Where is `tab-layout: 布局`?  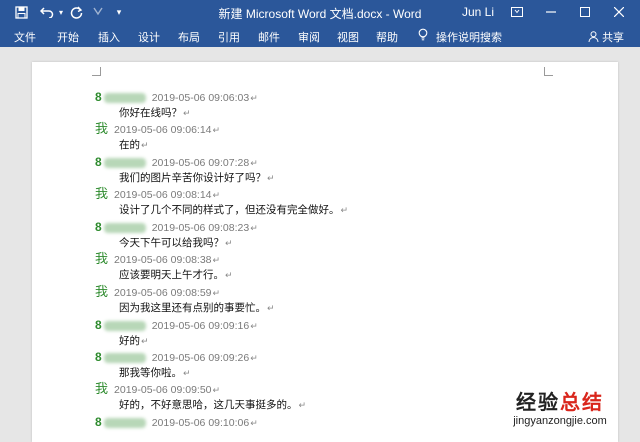 tab-layout: 布局 is located at coordinates (189, 37).